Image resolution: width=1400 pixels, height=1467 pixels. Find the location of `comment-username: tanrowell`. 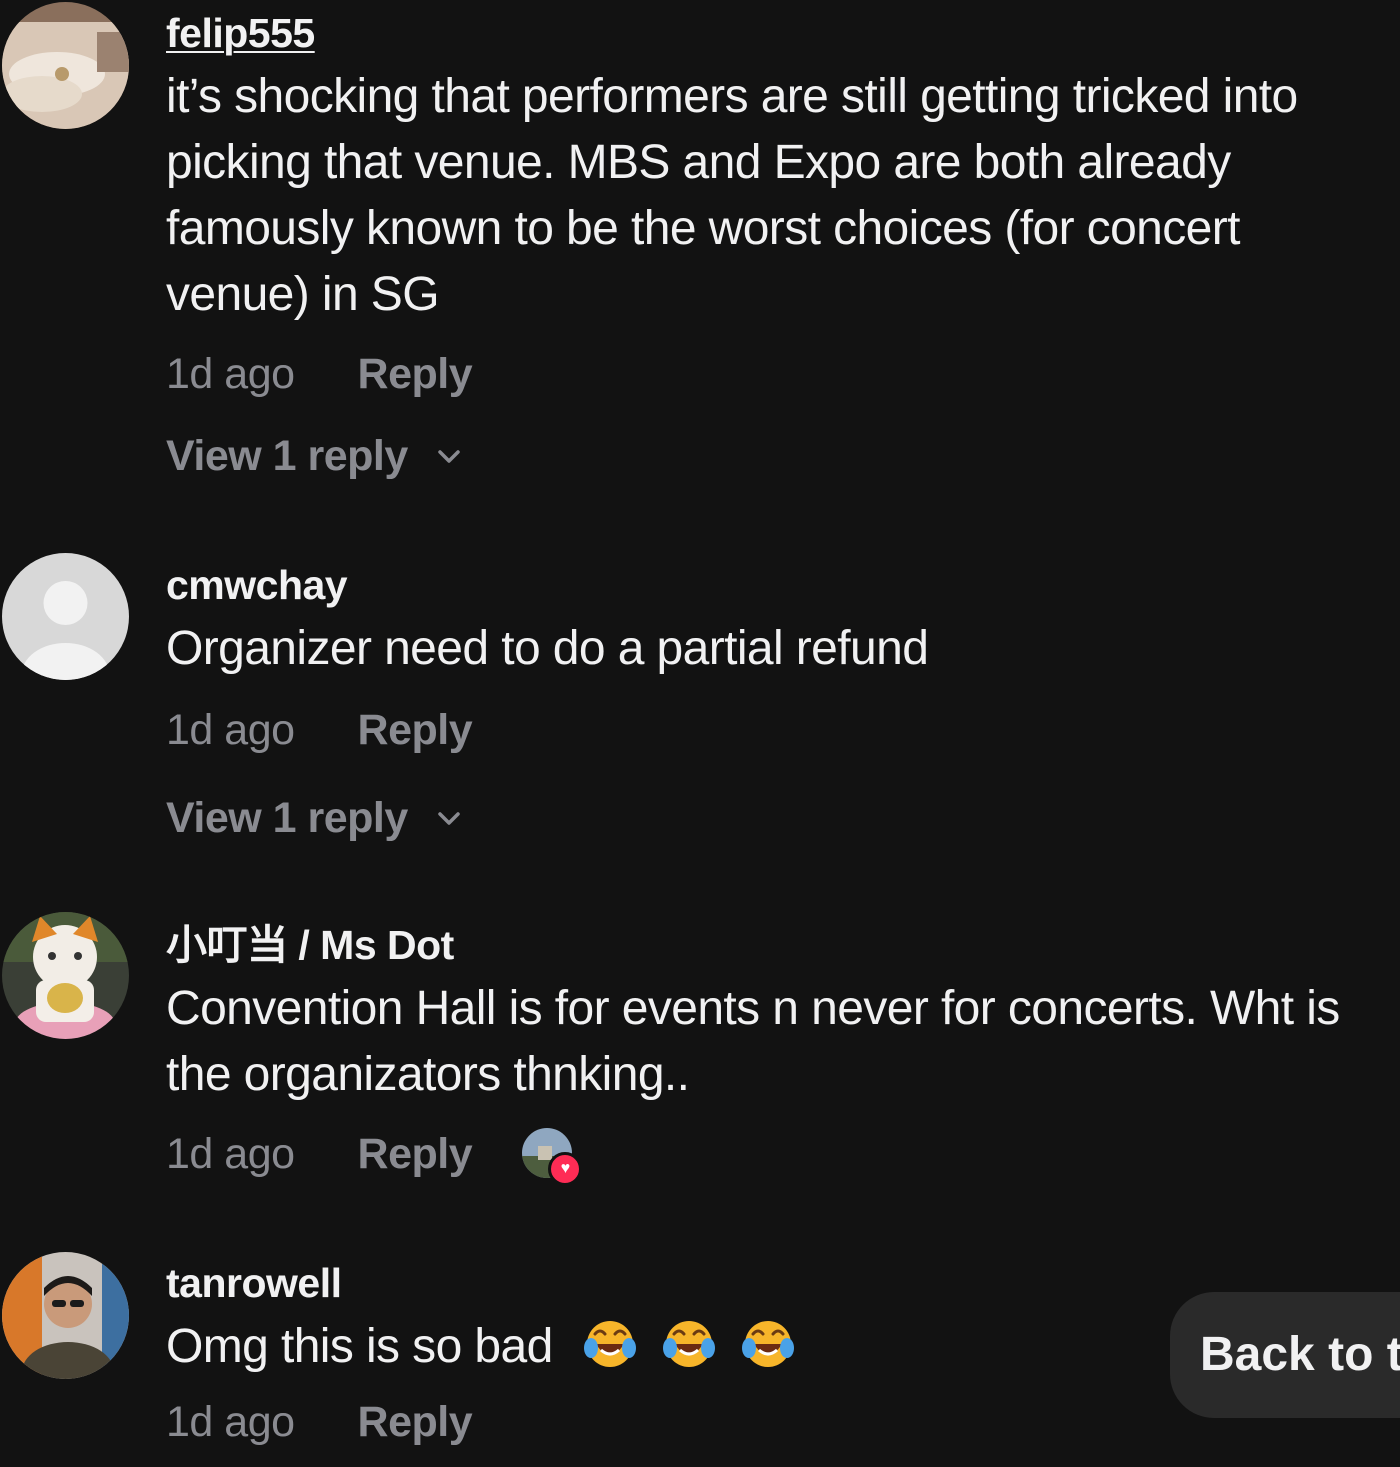

comment-username: tanrowell is located at coordinates (254, 1283).